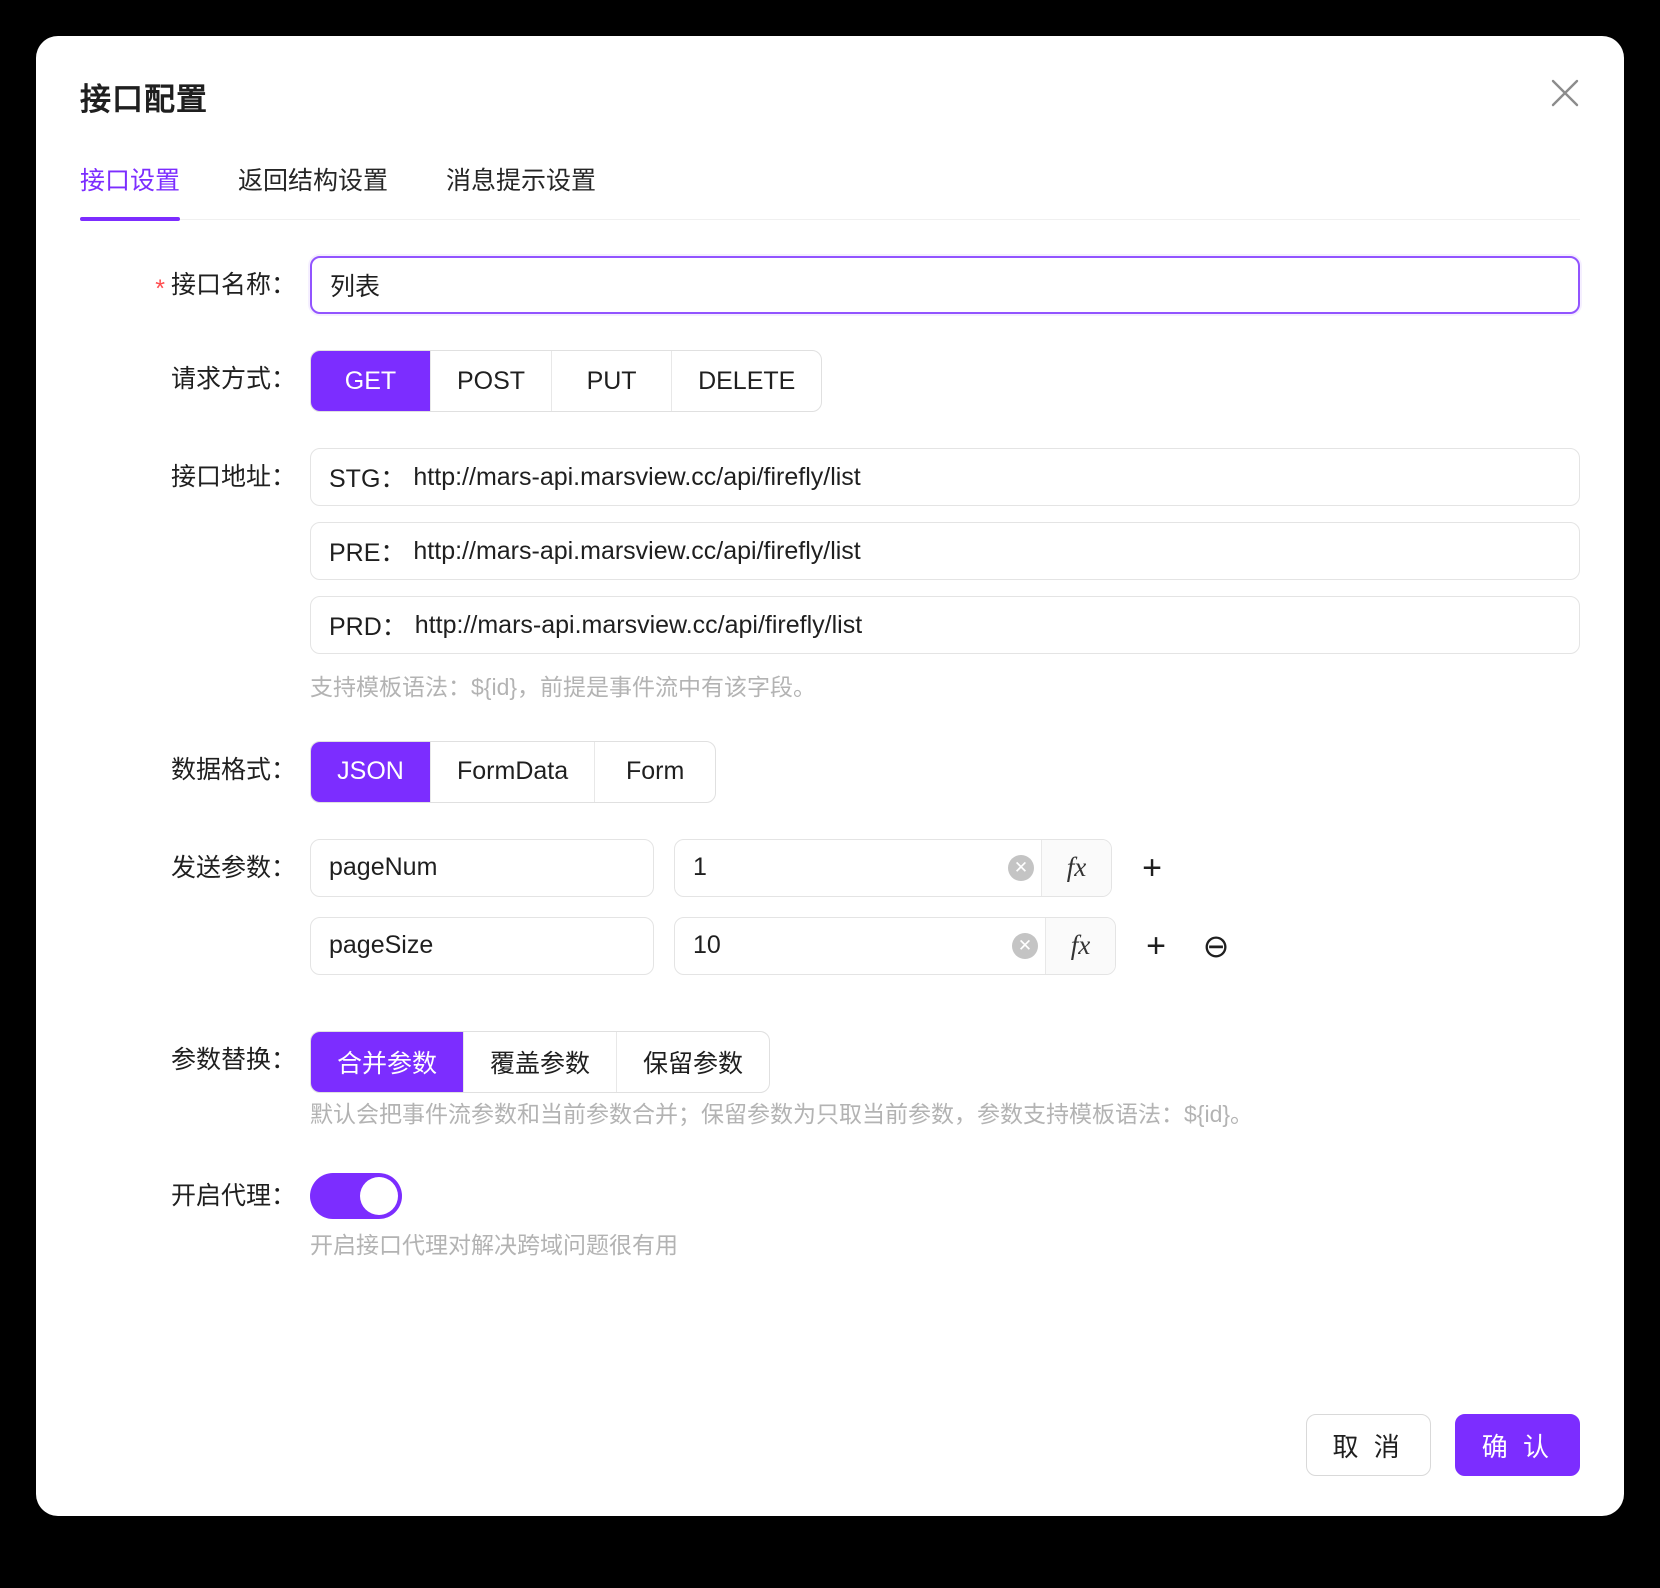 This screenshot has width=1660, height=1588. Describe the element at coordinates (368, 627) in the screenshot. I see `url-prefix-prd: PRD：` at that location.